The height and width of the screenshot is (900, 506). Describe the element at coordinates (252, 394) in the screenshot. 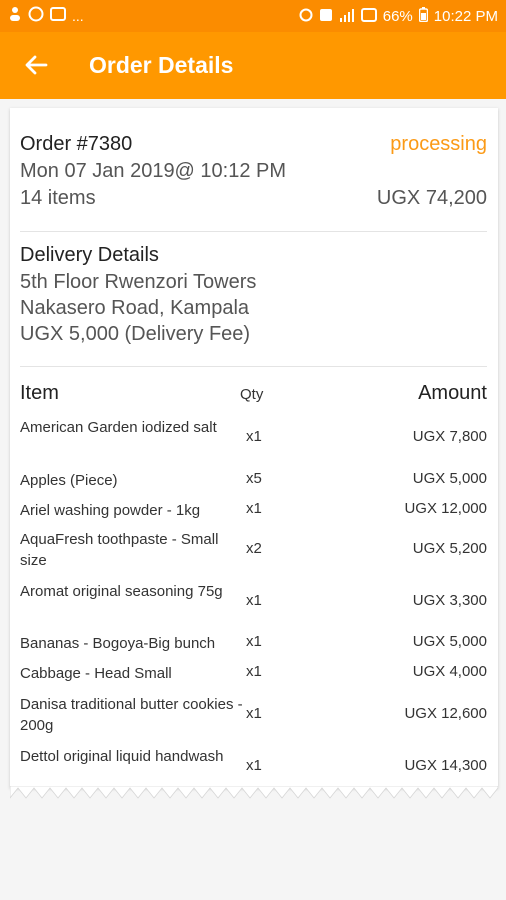

I see `column-header-qty: Qty` at that location.